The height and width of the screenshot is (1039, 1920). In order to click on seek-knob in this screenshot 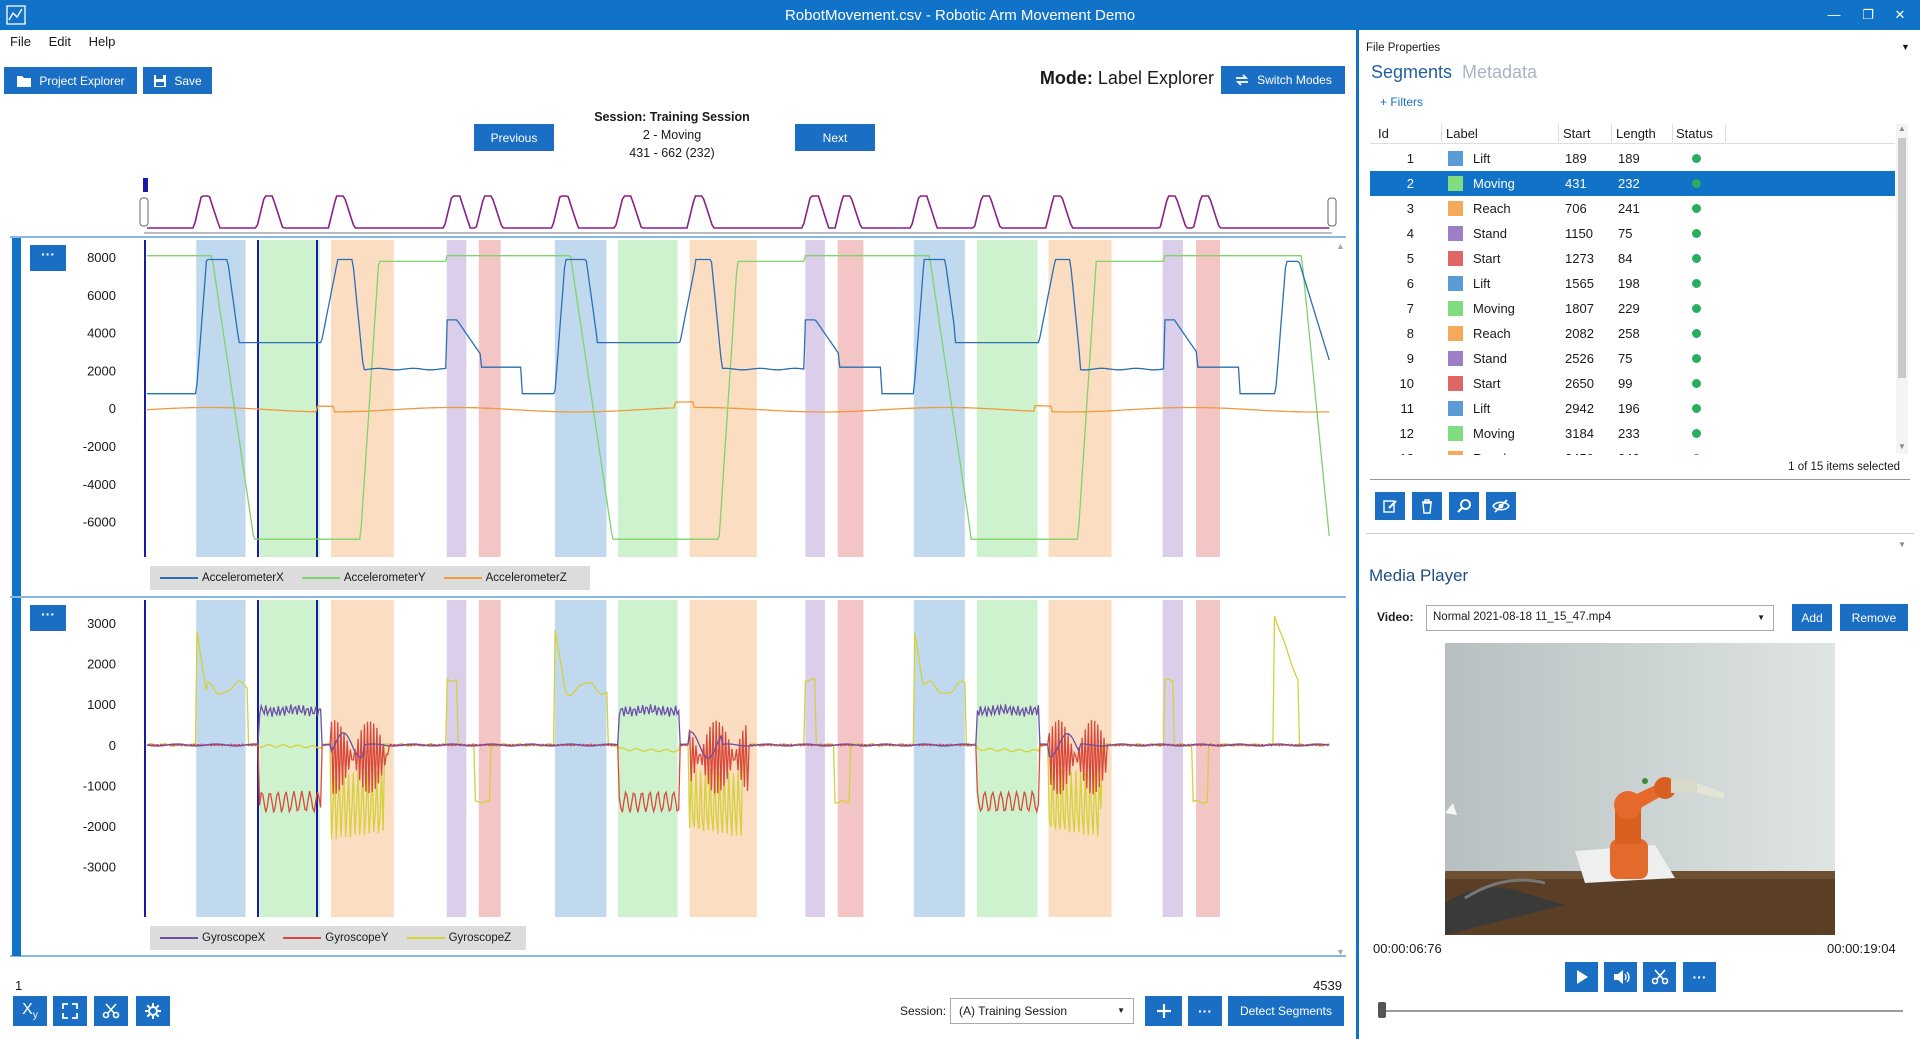, I will do `click(1382, 1010)`.